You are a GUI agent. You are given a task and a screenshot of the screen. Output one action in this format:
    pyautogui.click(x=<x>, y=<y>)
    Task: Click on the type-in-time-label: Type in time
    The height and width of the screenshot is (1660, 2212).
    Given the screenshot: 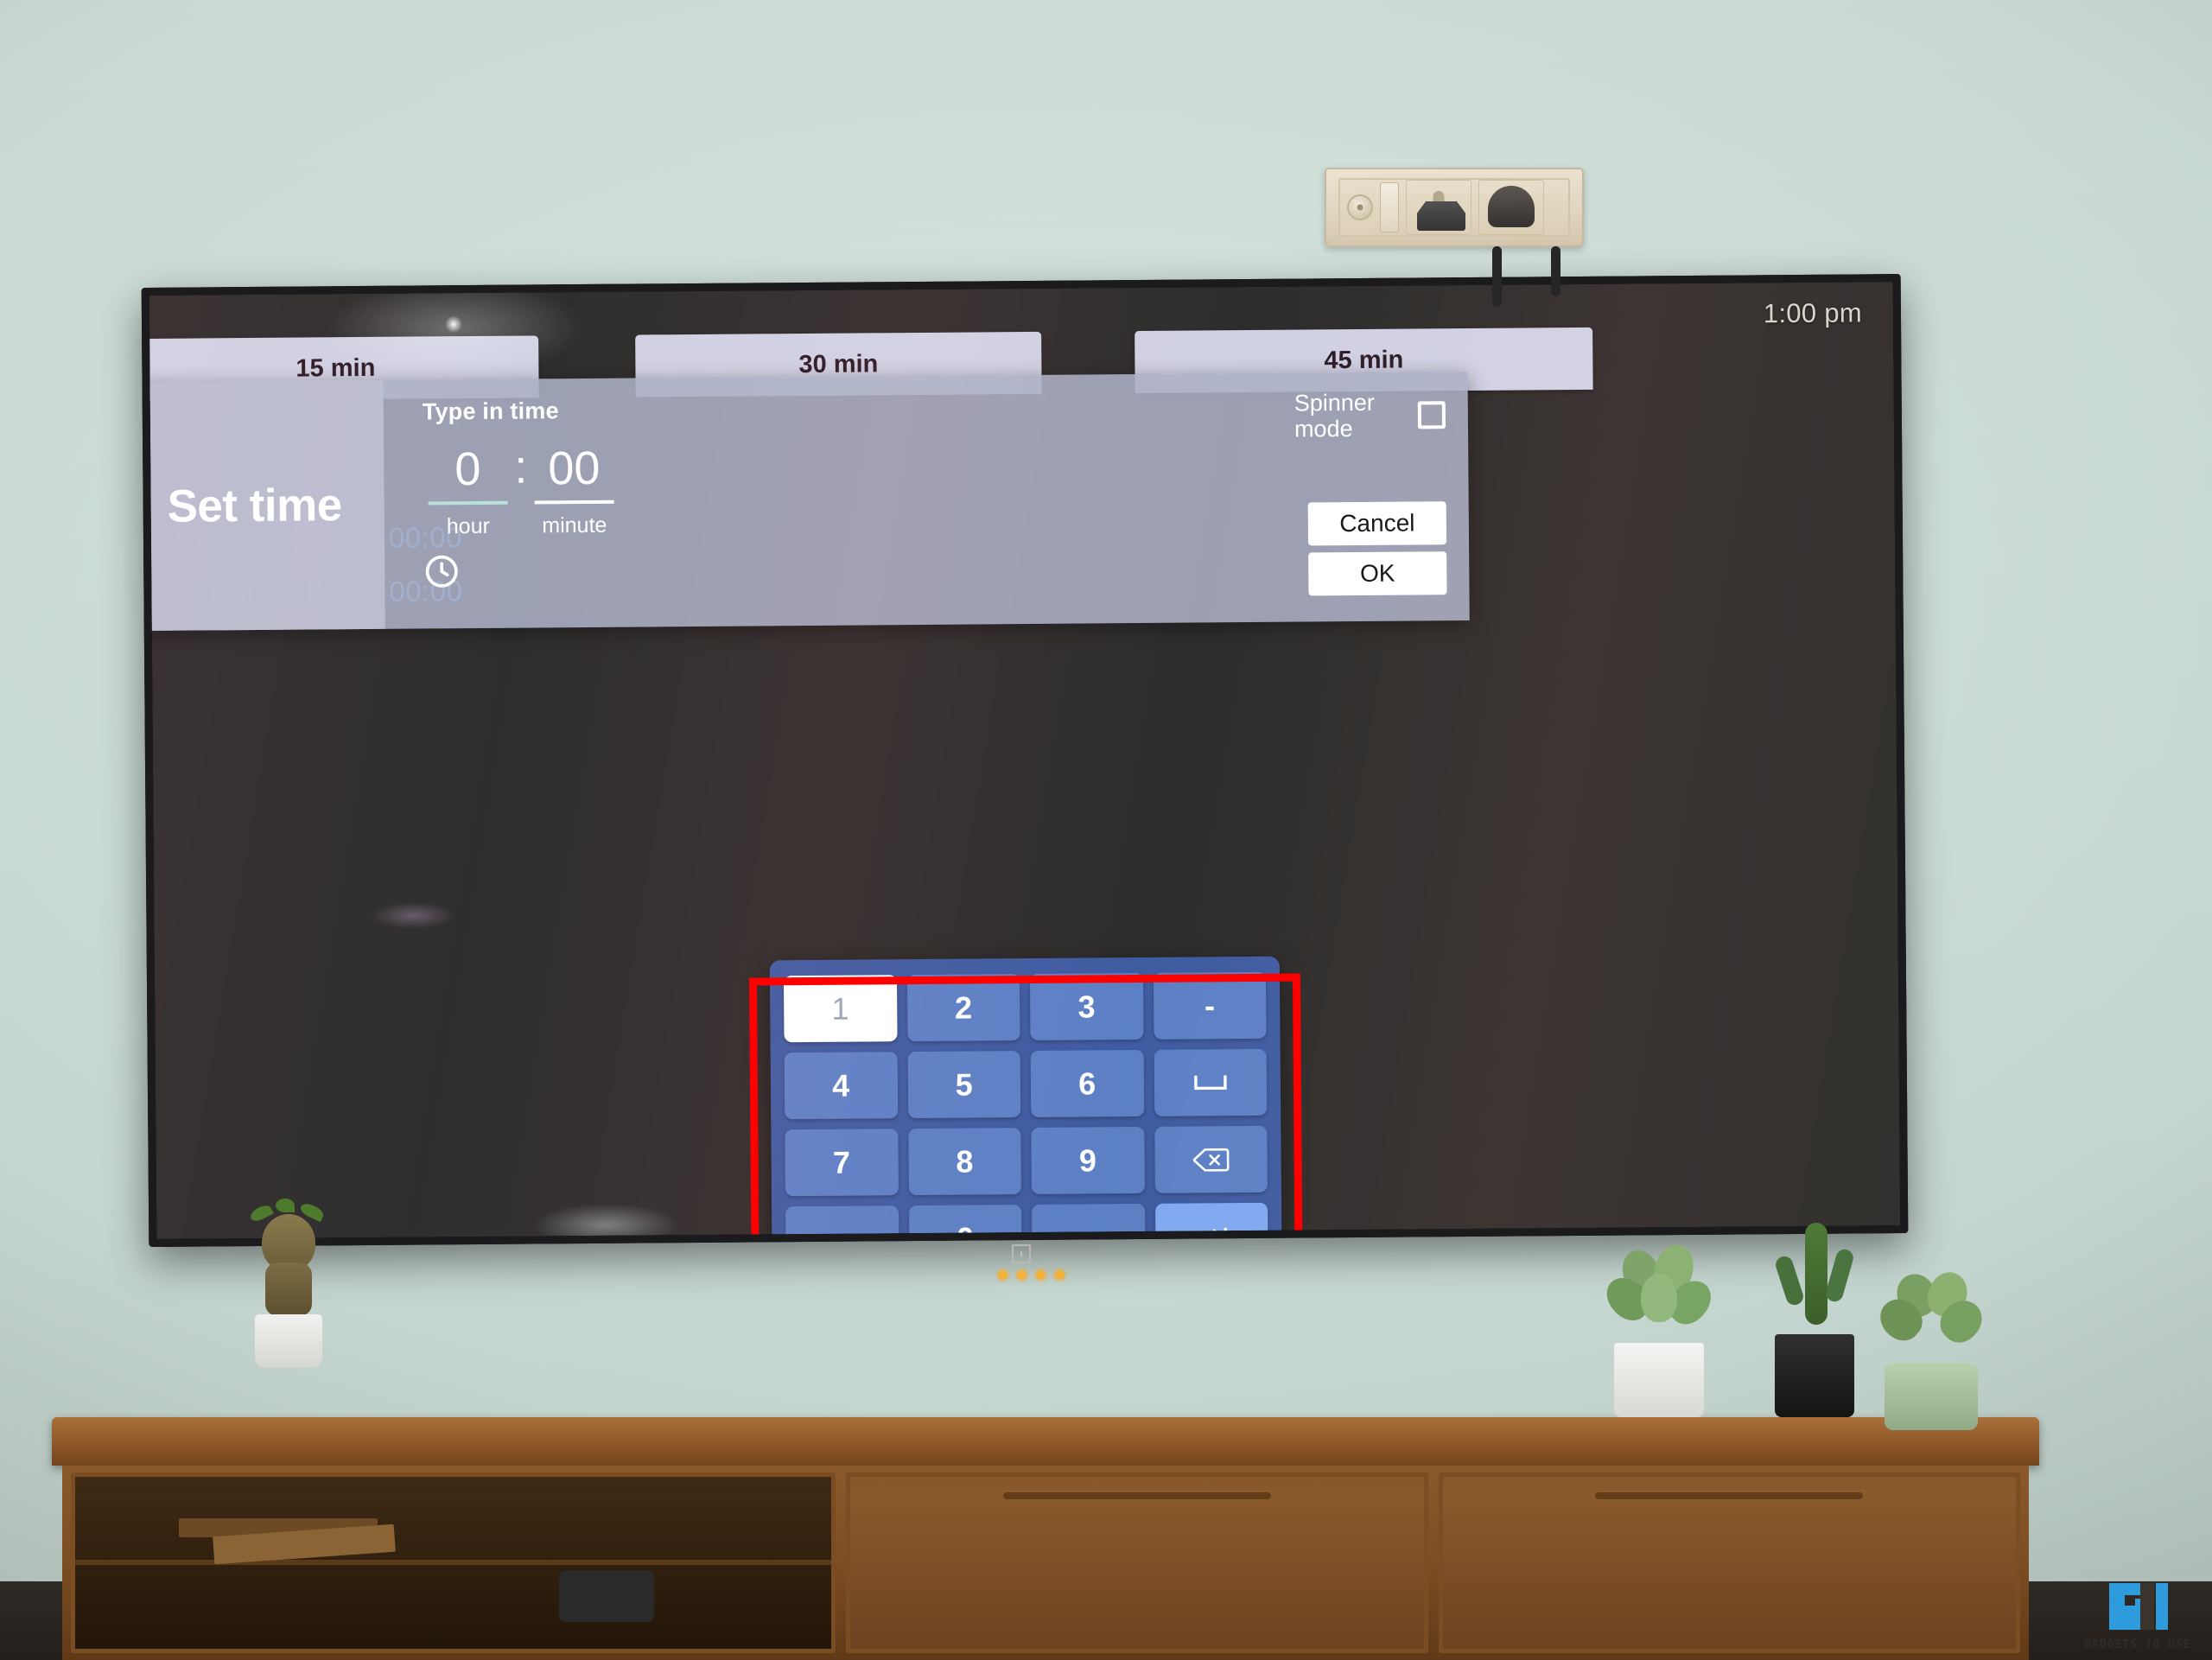 What is the action you would take?
    pyautogui.click(x=490, y=411)
    